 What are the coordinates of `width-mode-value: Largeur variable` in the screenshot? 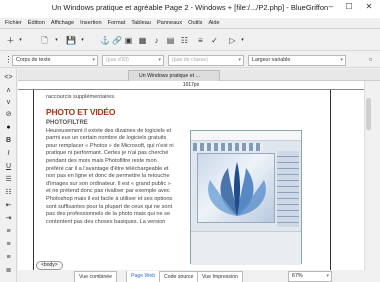 It's located at (271, 60).